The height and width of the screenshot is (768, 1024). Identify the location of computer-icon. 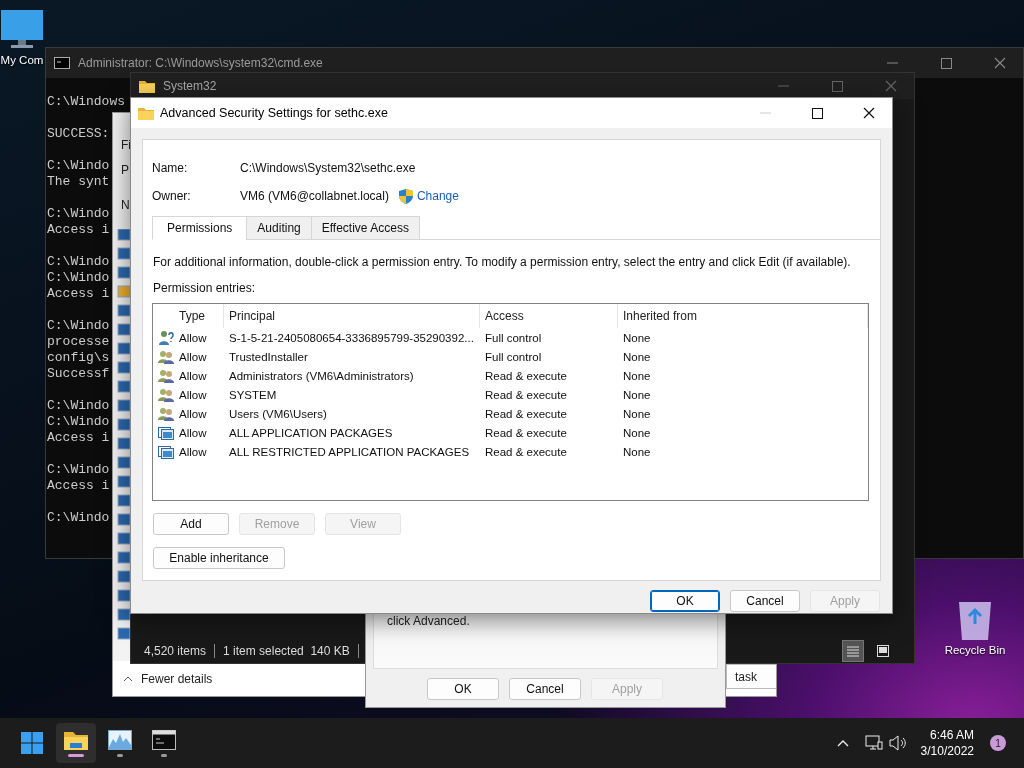
(22, 30).